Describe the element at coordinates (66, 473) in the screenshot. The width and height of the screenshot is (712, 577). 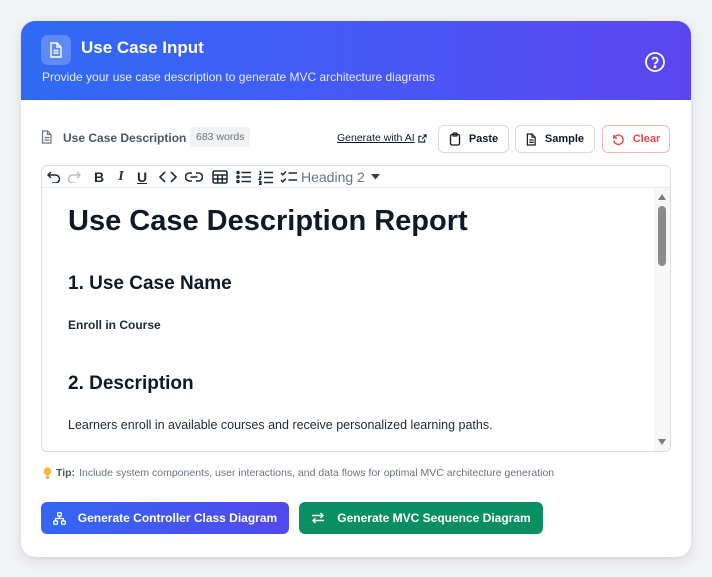
I see `tip-label: Tip:` at that location.